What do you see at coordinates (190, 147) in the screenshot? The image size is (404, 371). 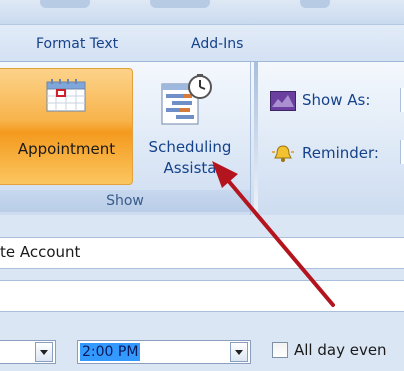 I see `scheduling-label-line1: Scheduling` at bounding box center [190, 147].